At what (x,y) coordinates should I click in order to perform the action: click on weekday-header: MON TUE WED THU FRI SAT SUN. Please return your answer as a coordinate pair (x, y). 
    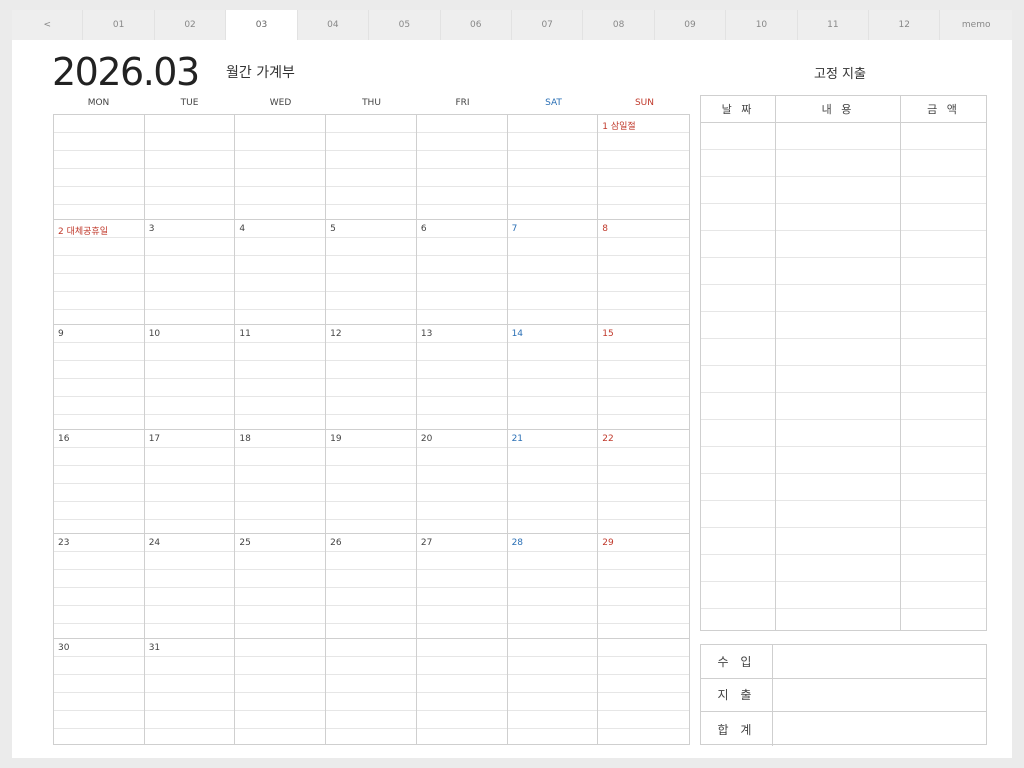
    Looking at the image, I should click on (371, 106).